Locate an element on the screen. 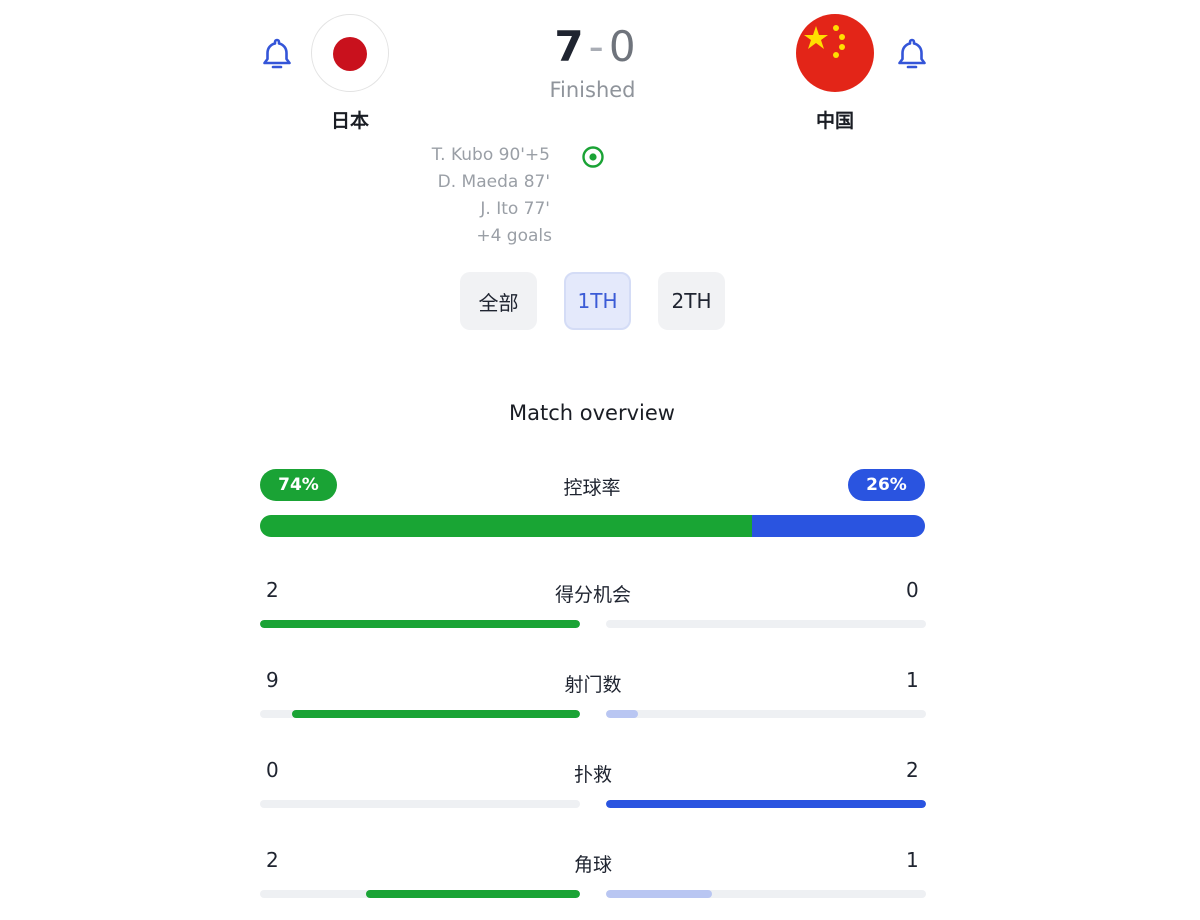 Image resolution: width=1200 pixels, height=920 pixels. away-possession-badge: 26% is located at coordinates (886, 485).